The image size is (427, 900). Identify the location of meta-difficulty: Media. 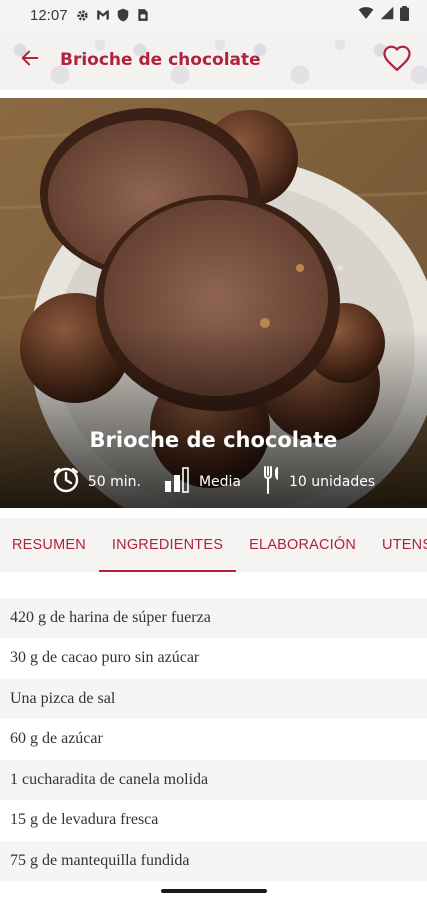
(202, 482).